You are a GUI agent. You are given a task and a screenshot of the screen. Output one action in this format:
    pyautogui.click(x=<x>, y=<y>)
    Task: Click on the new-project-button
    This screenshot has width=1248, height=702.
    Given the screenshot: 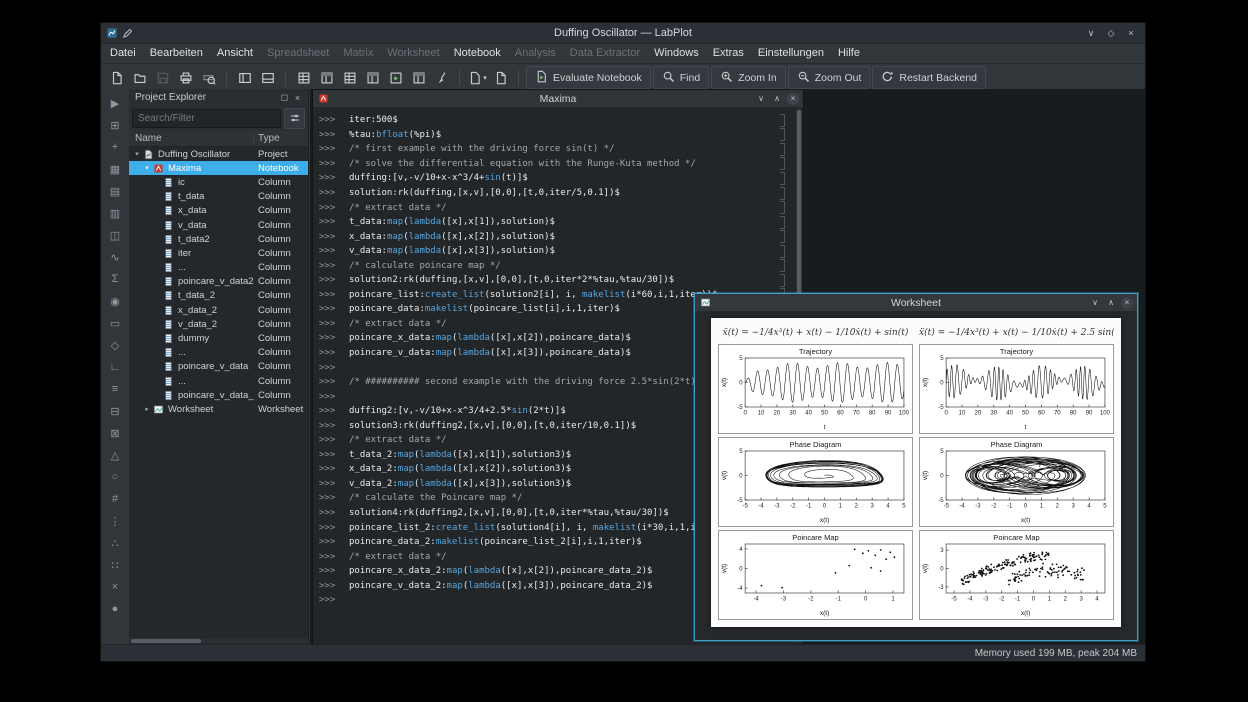 What is the action you would take?
    pyautogui.click(x=116, y=77)
    